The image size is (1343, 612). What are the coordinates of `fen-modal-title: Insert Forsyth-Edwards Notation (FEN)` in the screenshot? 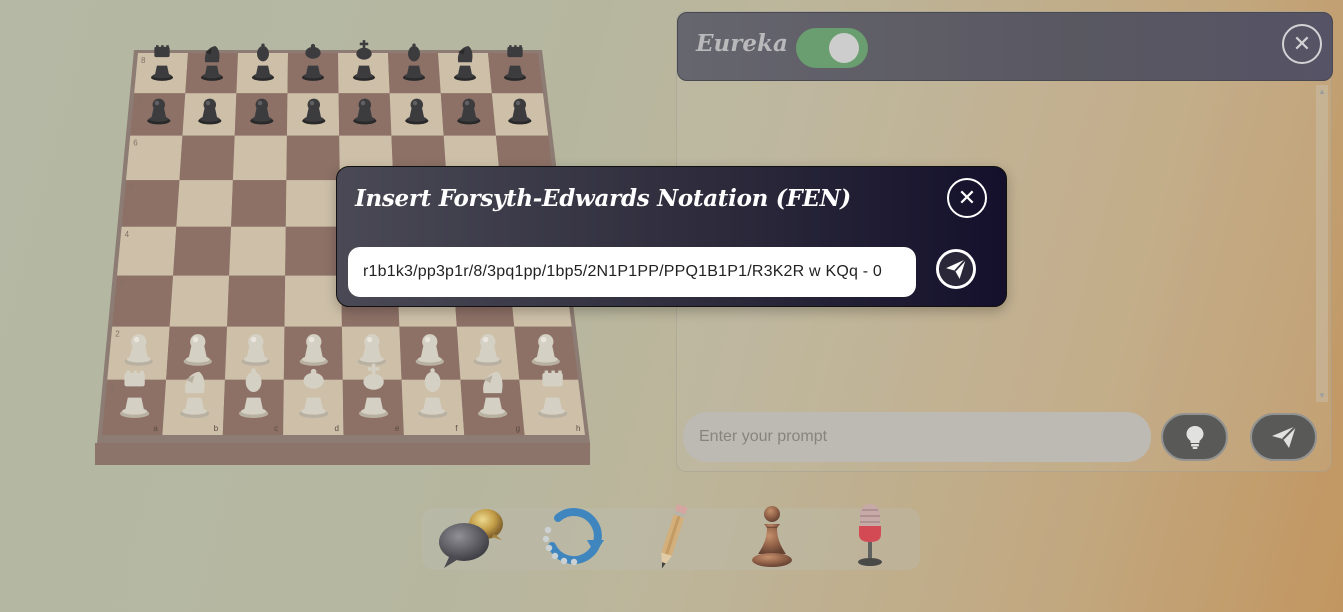 It's located at (603, 198).